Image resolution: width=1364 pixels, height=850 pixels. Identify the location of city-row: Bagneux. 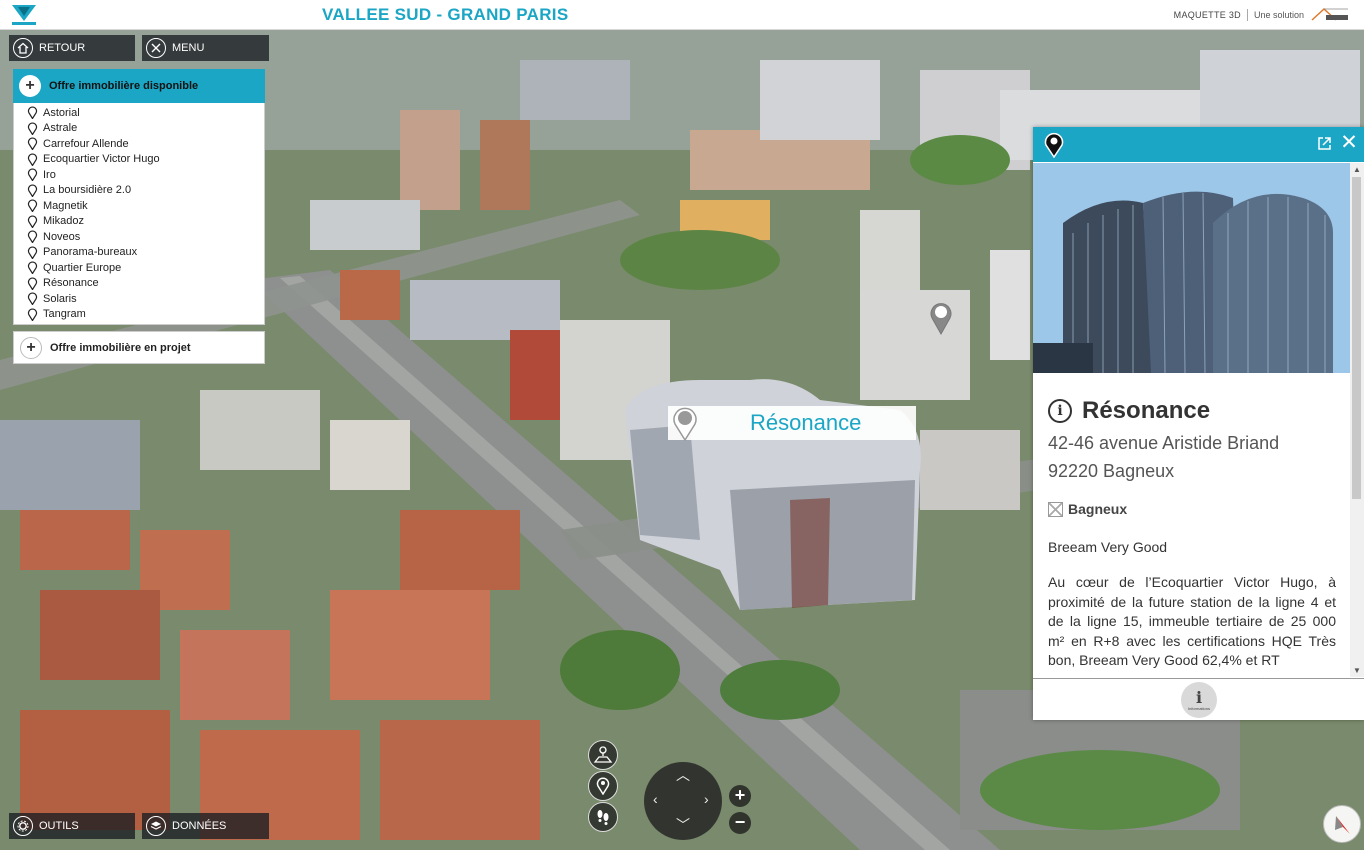
(1192, 509).